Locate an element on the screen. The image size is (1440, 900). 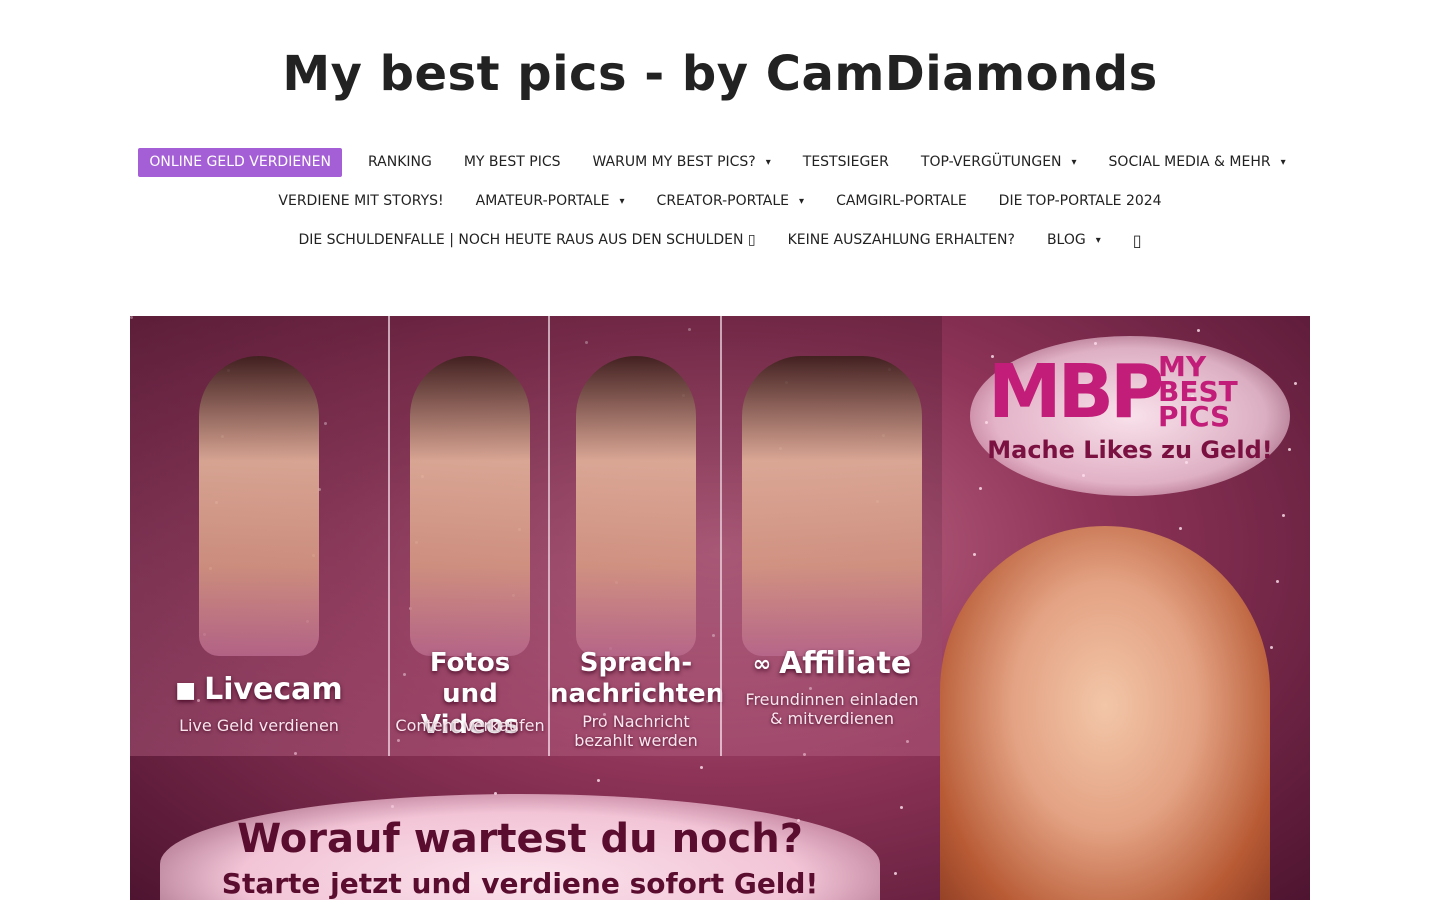
nav-item-amateur-portale: AMATEUR-PORTALE ▾ is located at coordinates (550, 201).